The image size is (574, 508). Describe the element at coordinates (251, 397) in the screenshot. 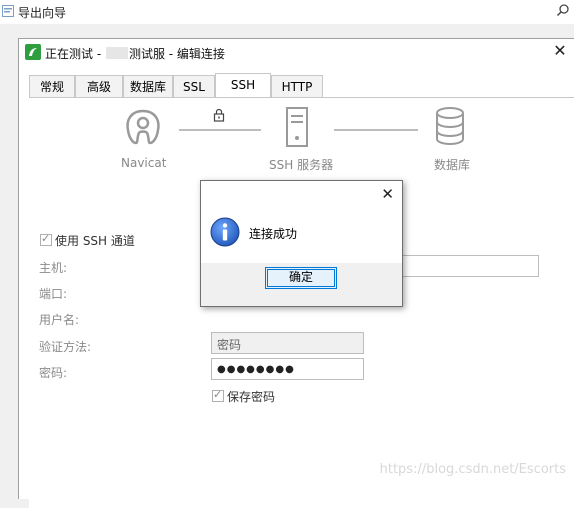

I see `save-password-label: 保存密码` at that location.